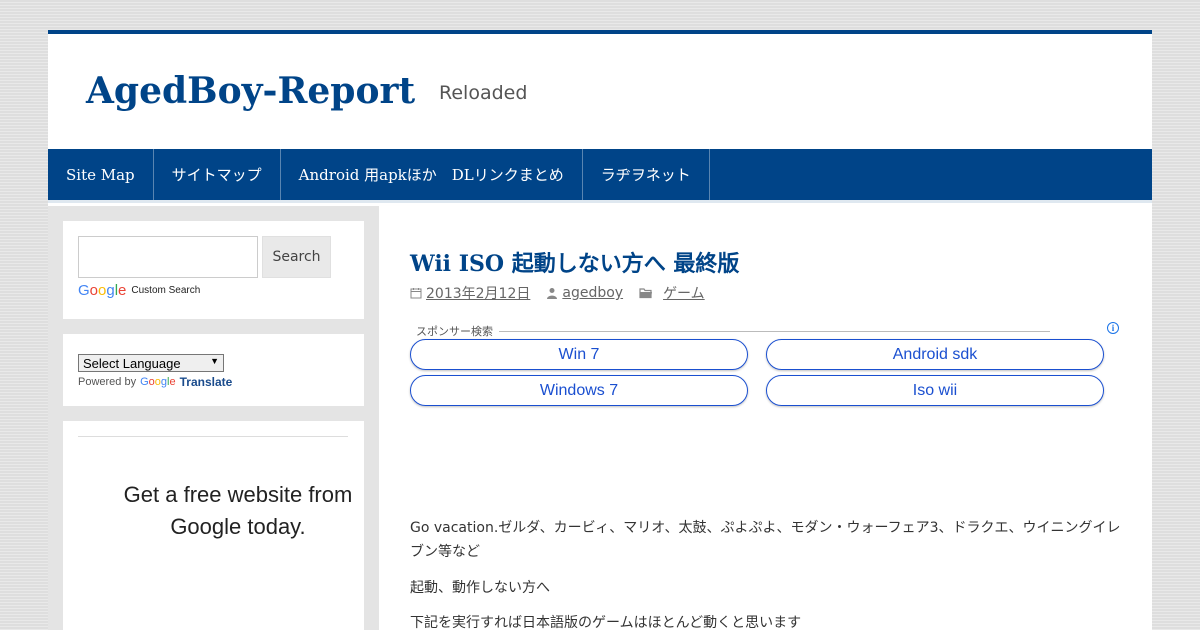  I want to click on calendar-icon, so click(416, 293).